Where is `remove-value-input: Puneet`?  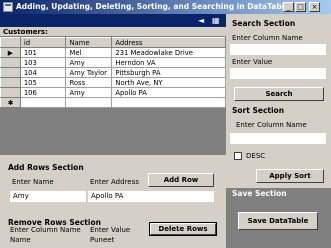
remove-value-input: Puneet is located at coordinates (118, 241).